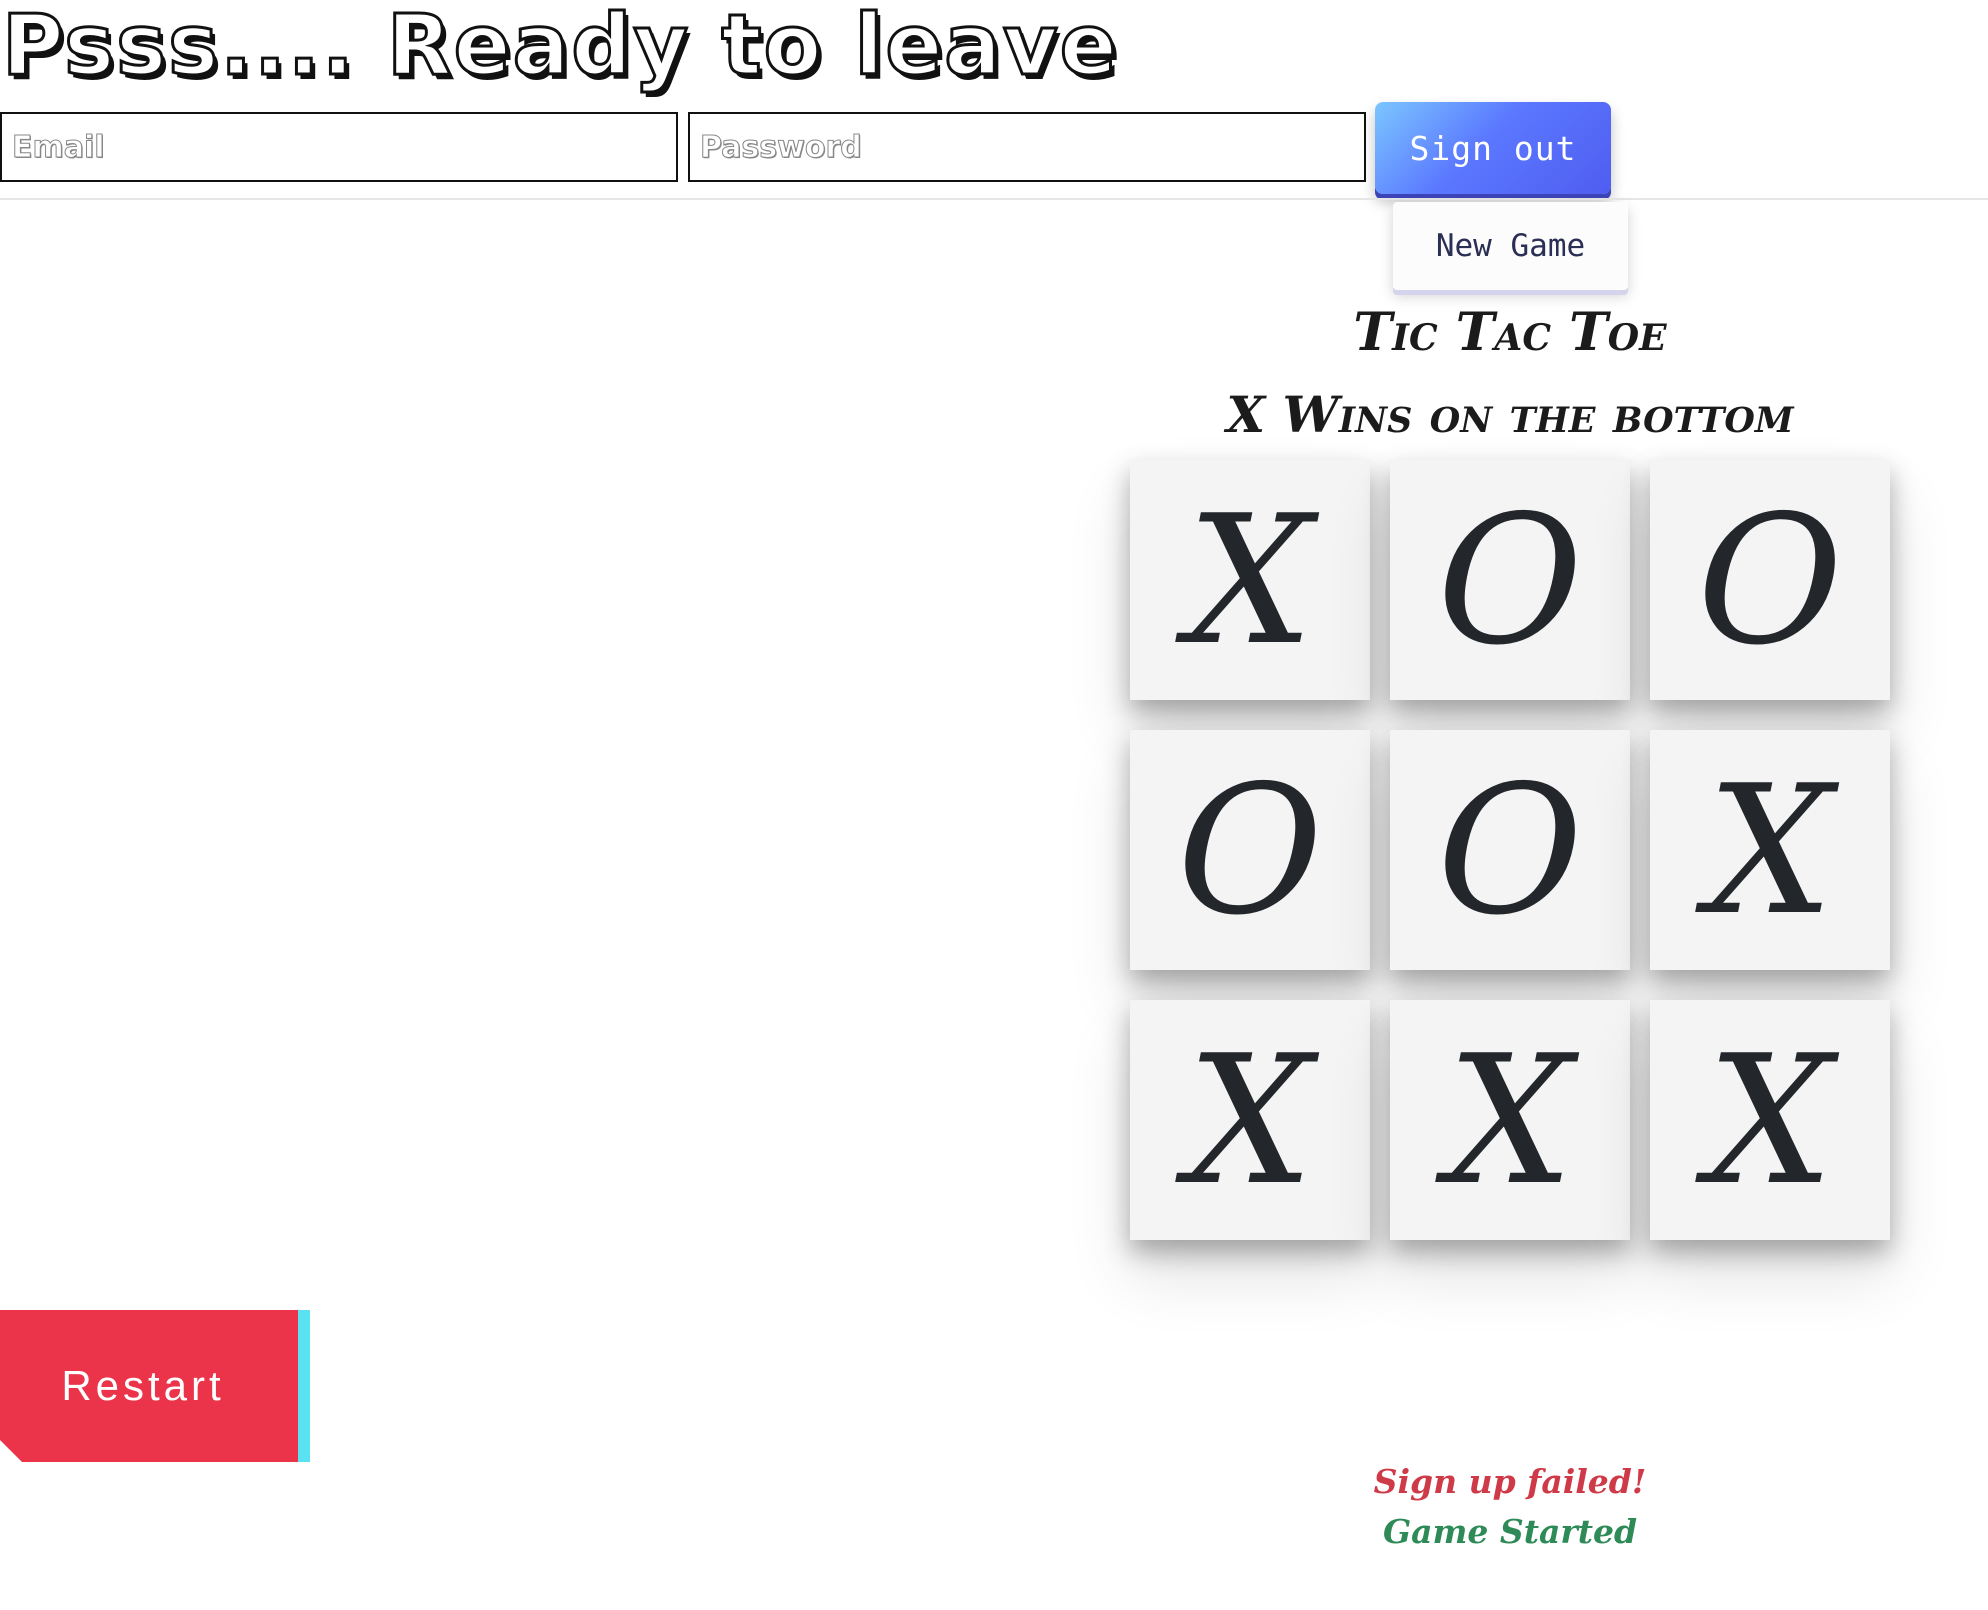 The width and height of the screenshot is (1988, 1610). Describe the element at coordinates (1510, 1531) in the screenshot. I see `game-started-message: Game Started` at that location.